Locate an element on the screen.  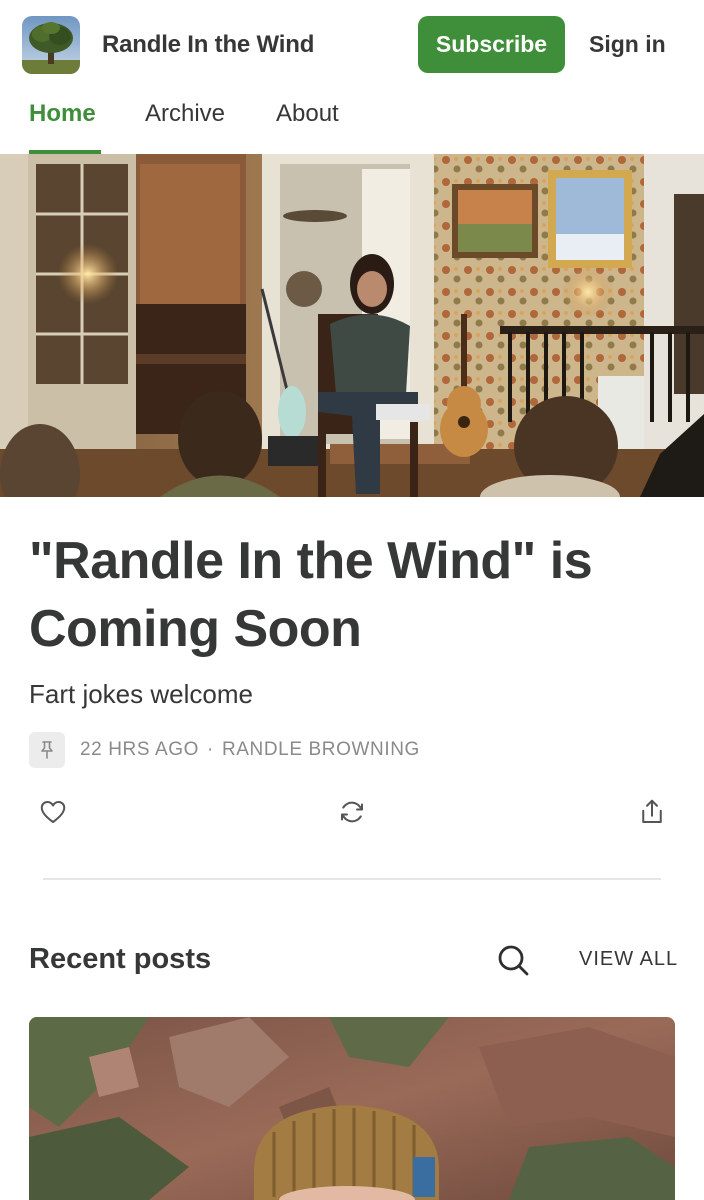
post-meta: 22 HRS AGO · RANDLE BROWNING is located at coordinates (224, 750).